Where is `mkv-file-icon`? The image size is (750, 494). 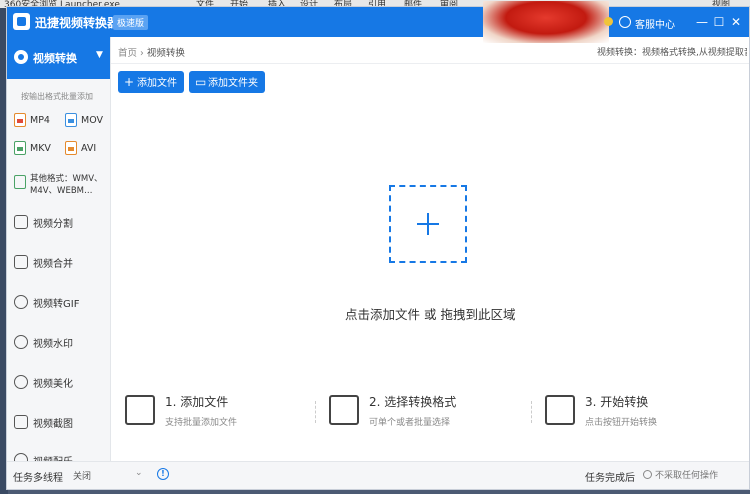
mkv-file-icon is located at coordinates (20, 148).